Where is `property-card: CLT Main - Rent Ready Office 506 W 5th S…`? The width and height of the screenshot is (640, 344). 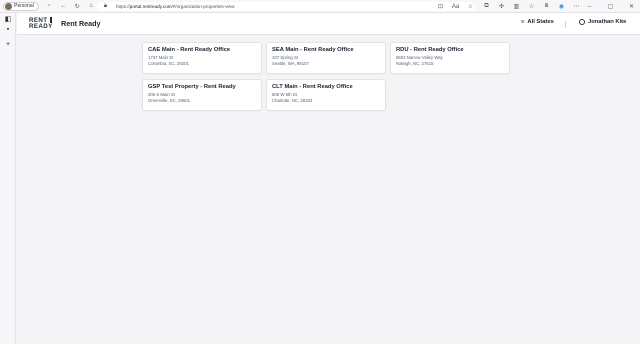 property-card: CLT Main - Rent Ready Office 506 W 5th S… is located at coordinates (326, 95).